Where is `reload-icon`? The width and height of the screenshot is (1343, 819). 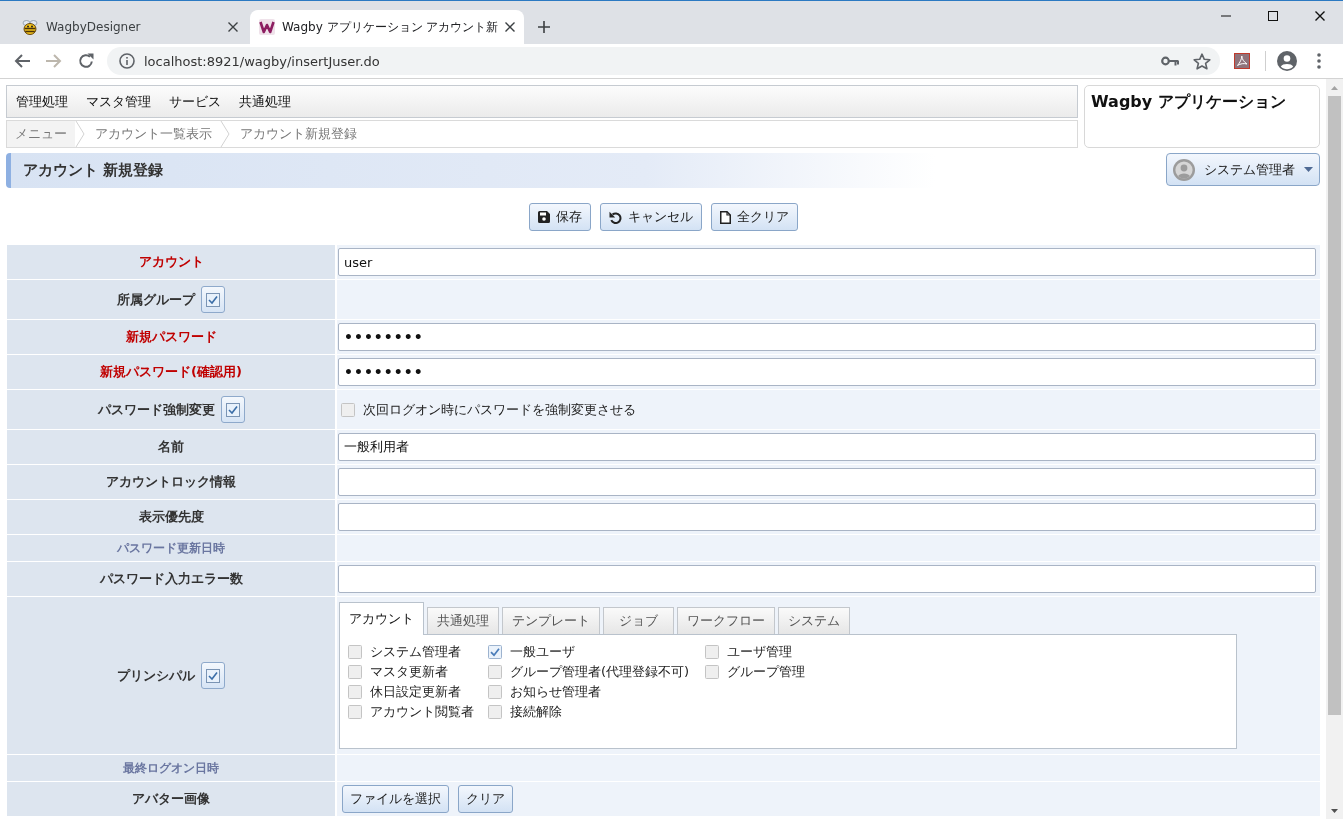 reload-icon is located at coordinates (86, 61).